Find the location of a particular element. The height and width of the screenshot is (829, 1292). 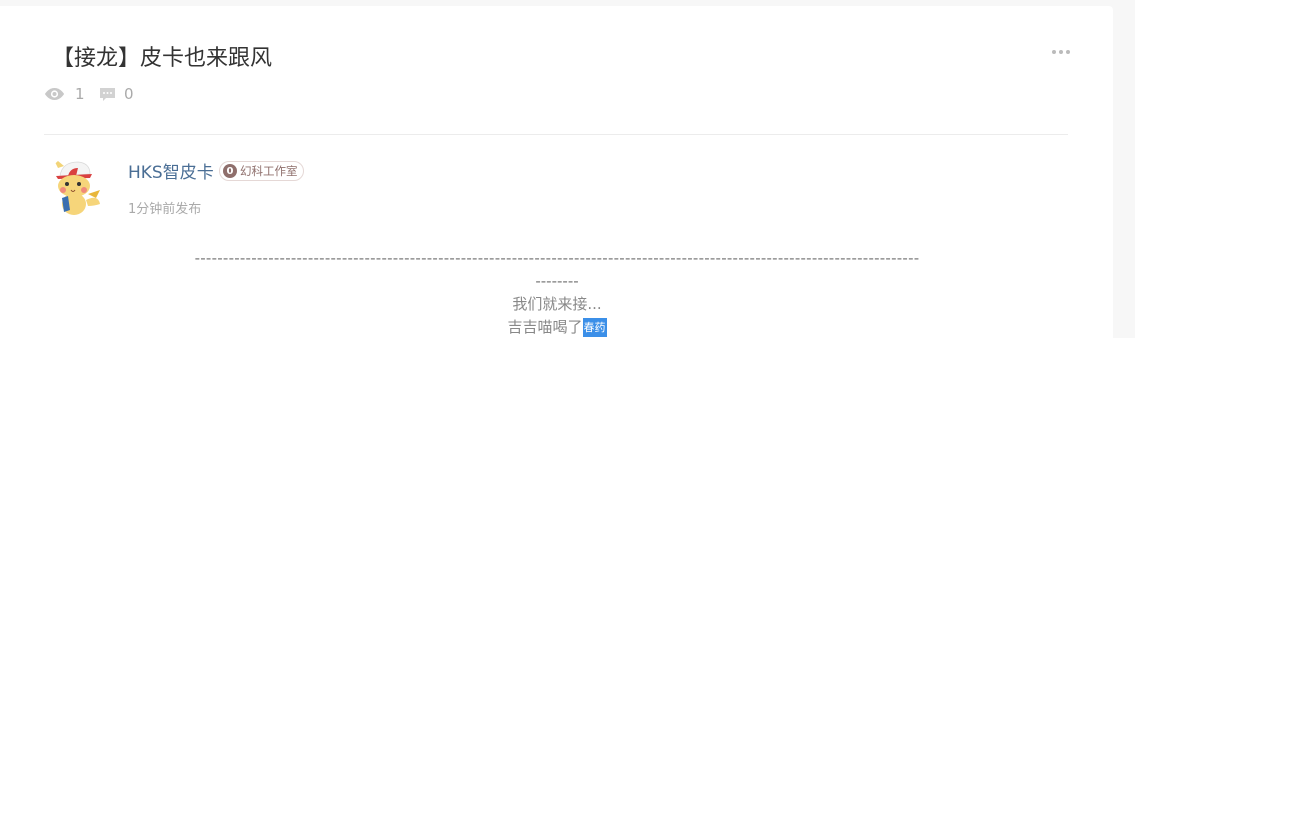

pikachu-avatar-icon is located at coordinates (76, 185).